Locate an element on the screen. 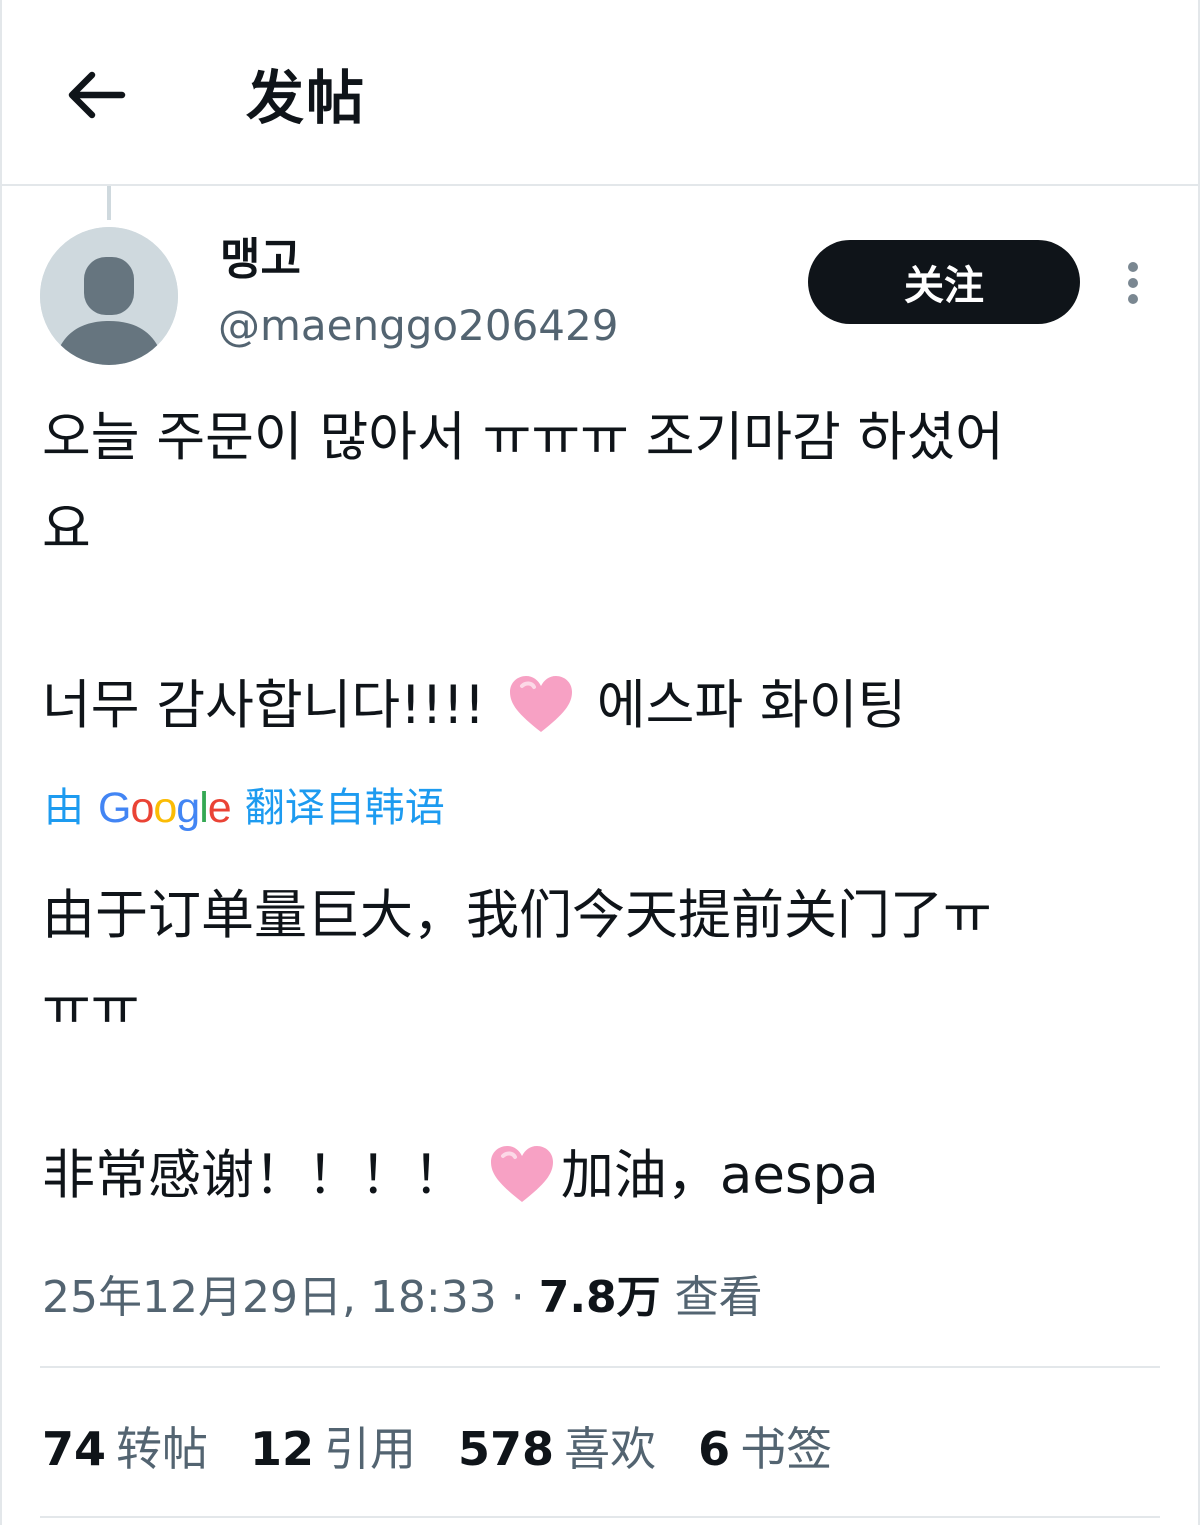  tweet-text-line: 너무 감사합니다!!!! 에스파 화이팅 is located at coordinates (474, 706).